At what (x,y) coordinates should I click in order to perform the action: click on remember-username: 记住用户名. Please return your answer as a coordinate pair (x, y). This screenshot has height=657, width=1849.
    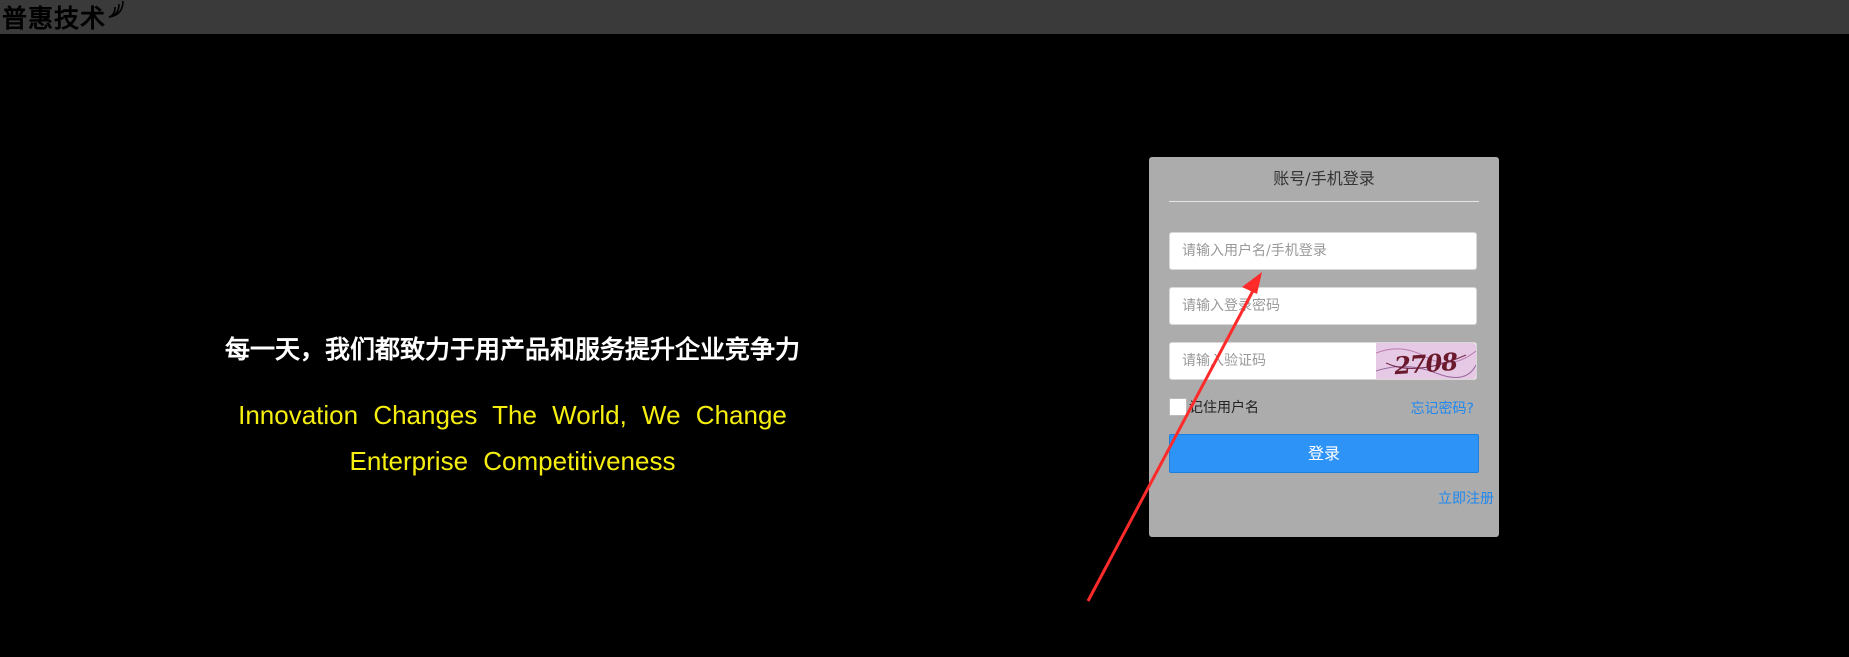
    Looking at the image, I should click on (1214, 407).